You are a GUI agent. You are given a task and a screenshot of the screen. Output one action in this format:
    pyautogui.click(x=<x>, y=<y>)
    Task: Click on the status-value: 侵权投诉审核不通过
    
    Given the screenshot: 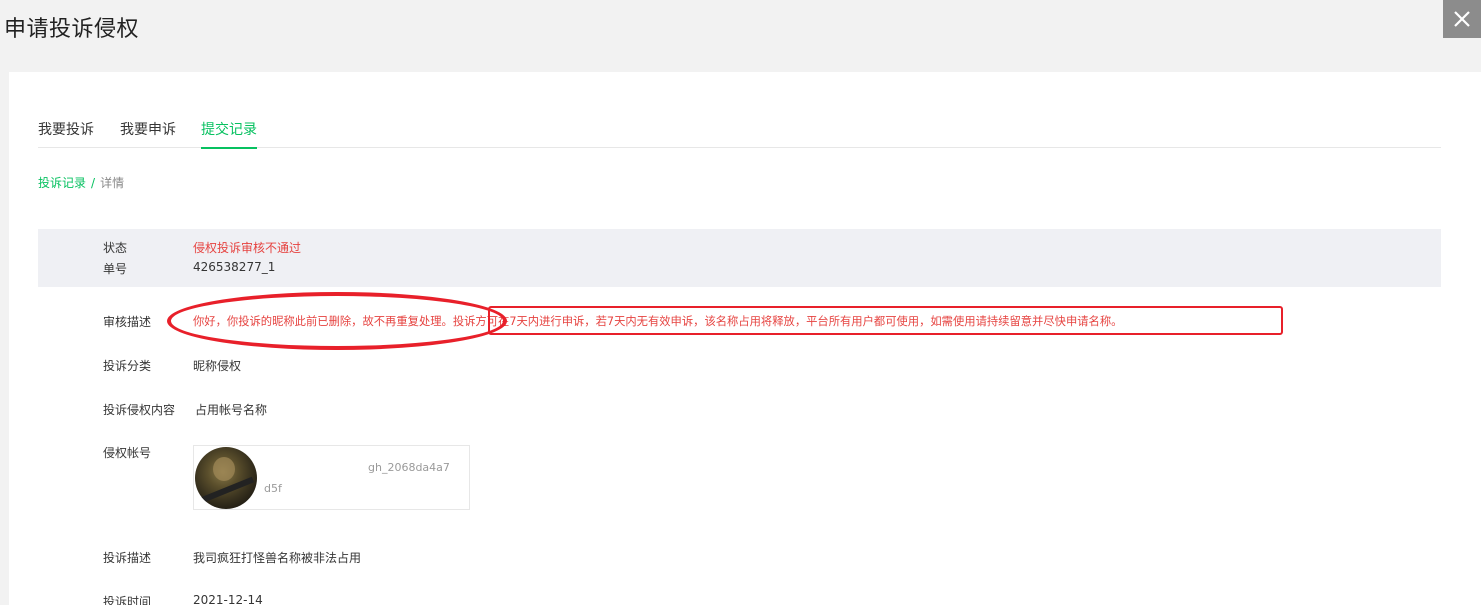 What is the action you would take?
    pyautogui.click(x=247, y=248)
    